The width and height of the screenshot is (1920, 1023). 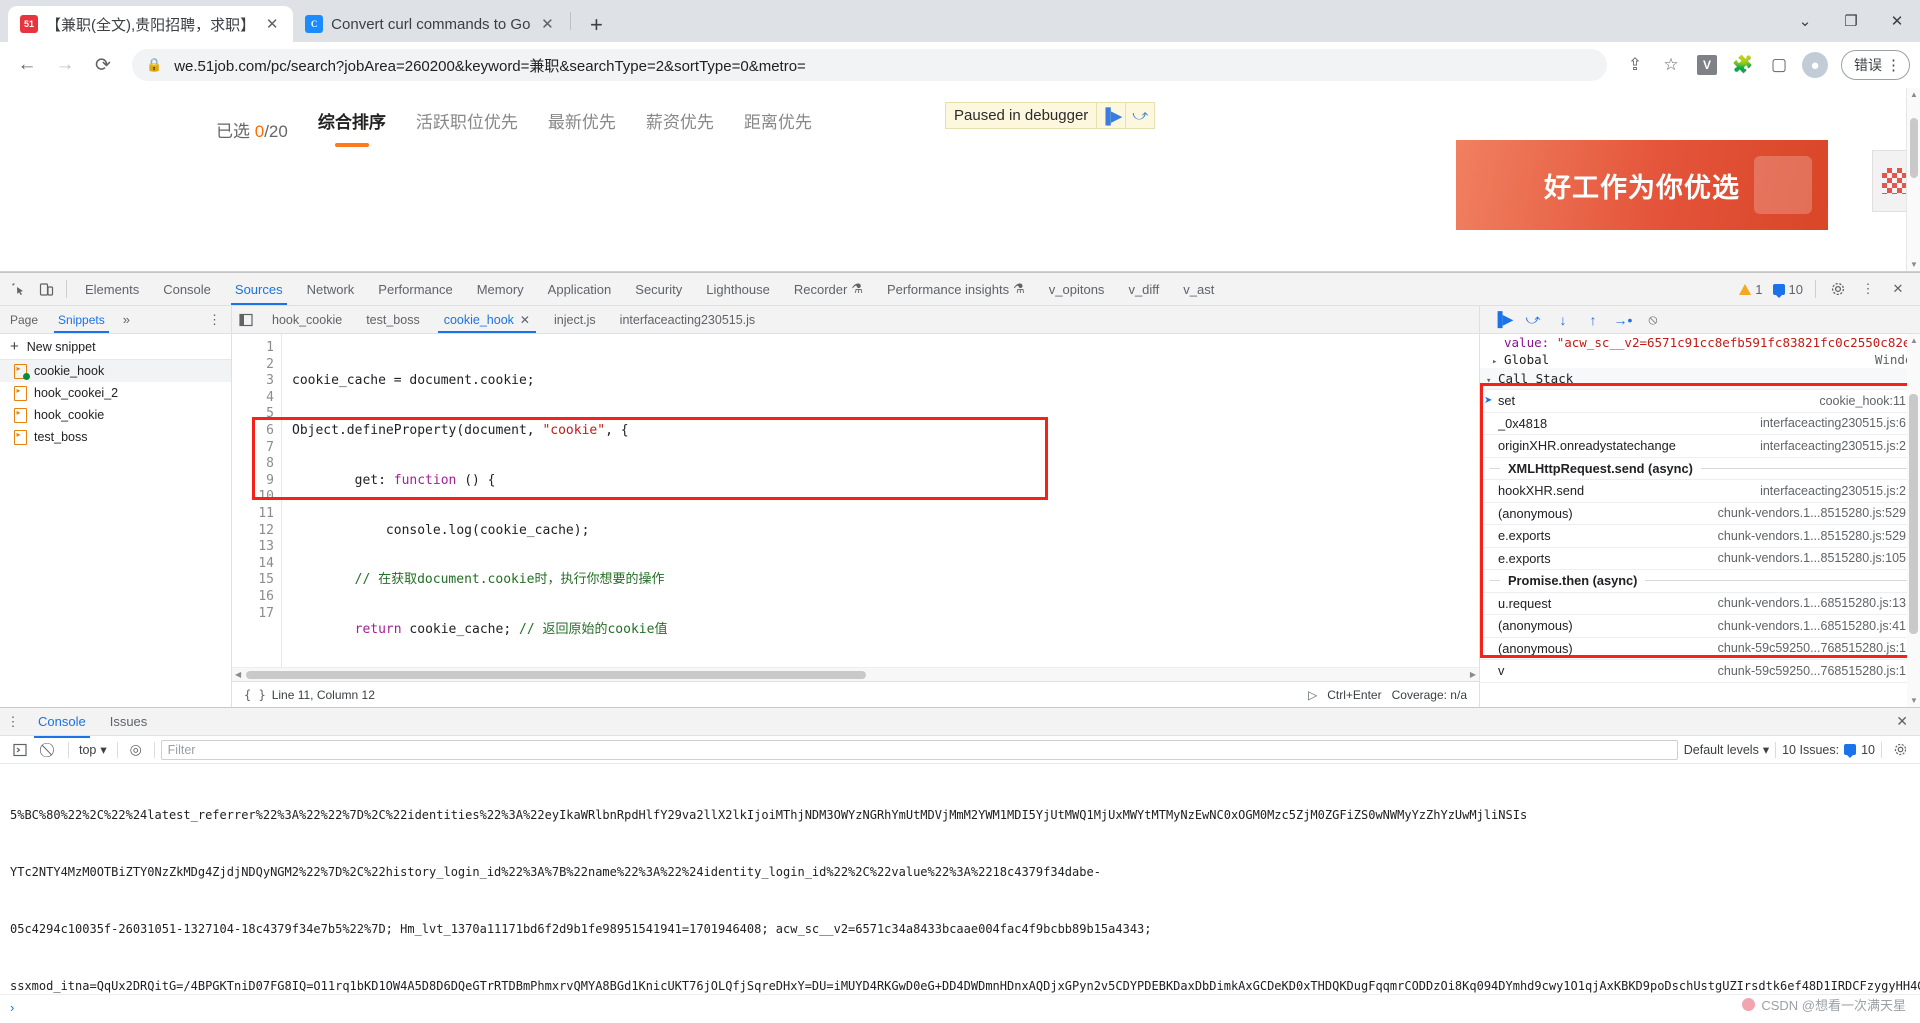 I want to click on sort-tab-salary: 薪资优先, so click(x=680, y=129).